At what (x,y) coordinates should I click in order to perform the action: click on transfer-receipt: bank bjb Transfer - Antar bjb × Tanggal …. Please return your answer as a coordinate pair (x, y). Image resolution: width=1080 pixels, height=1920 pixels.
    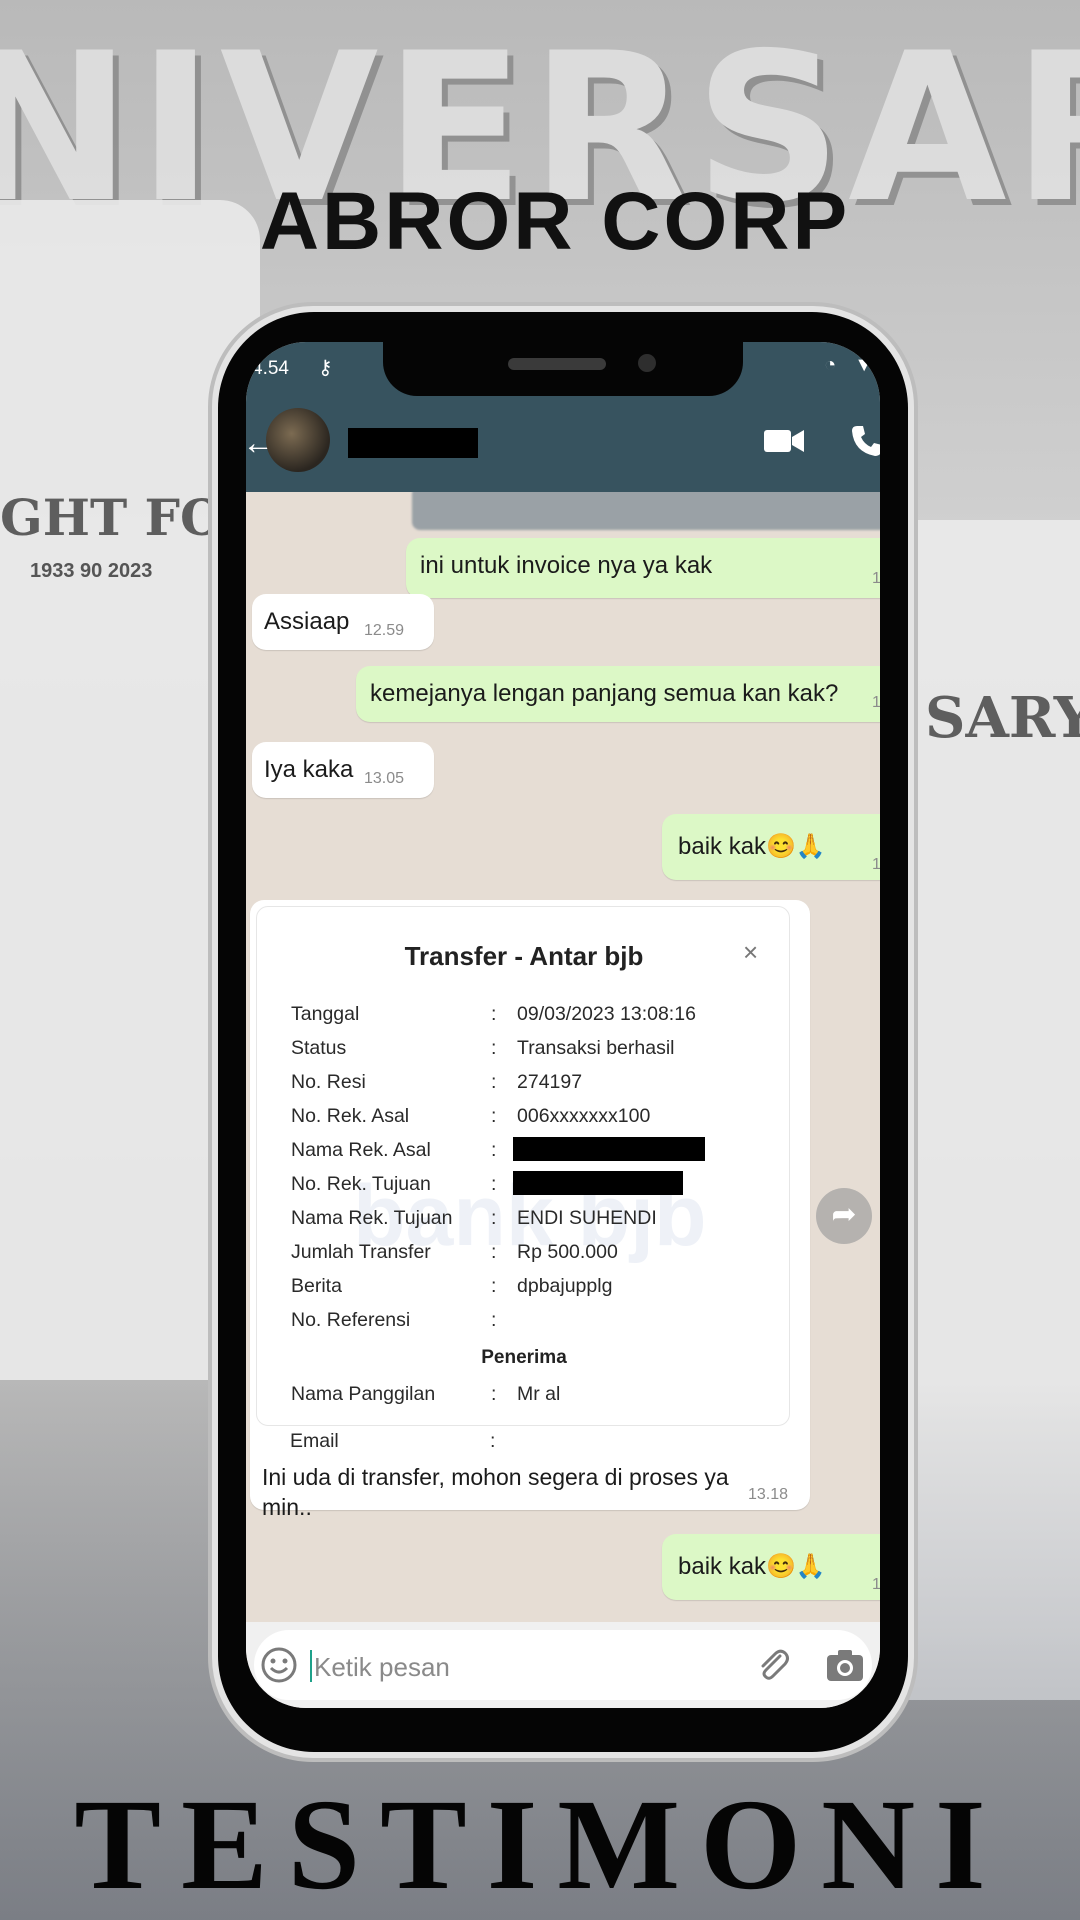
    Looking at the image, I should click on (523, 1166).